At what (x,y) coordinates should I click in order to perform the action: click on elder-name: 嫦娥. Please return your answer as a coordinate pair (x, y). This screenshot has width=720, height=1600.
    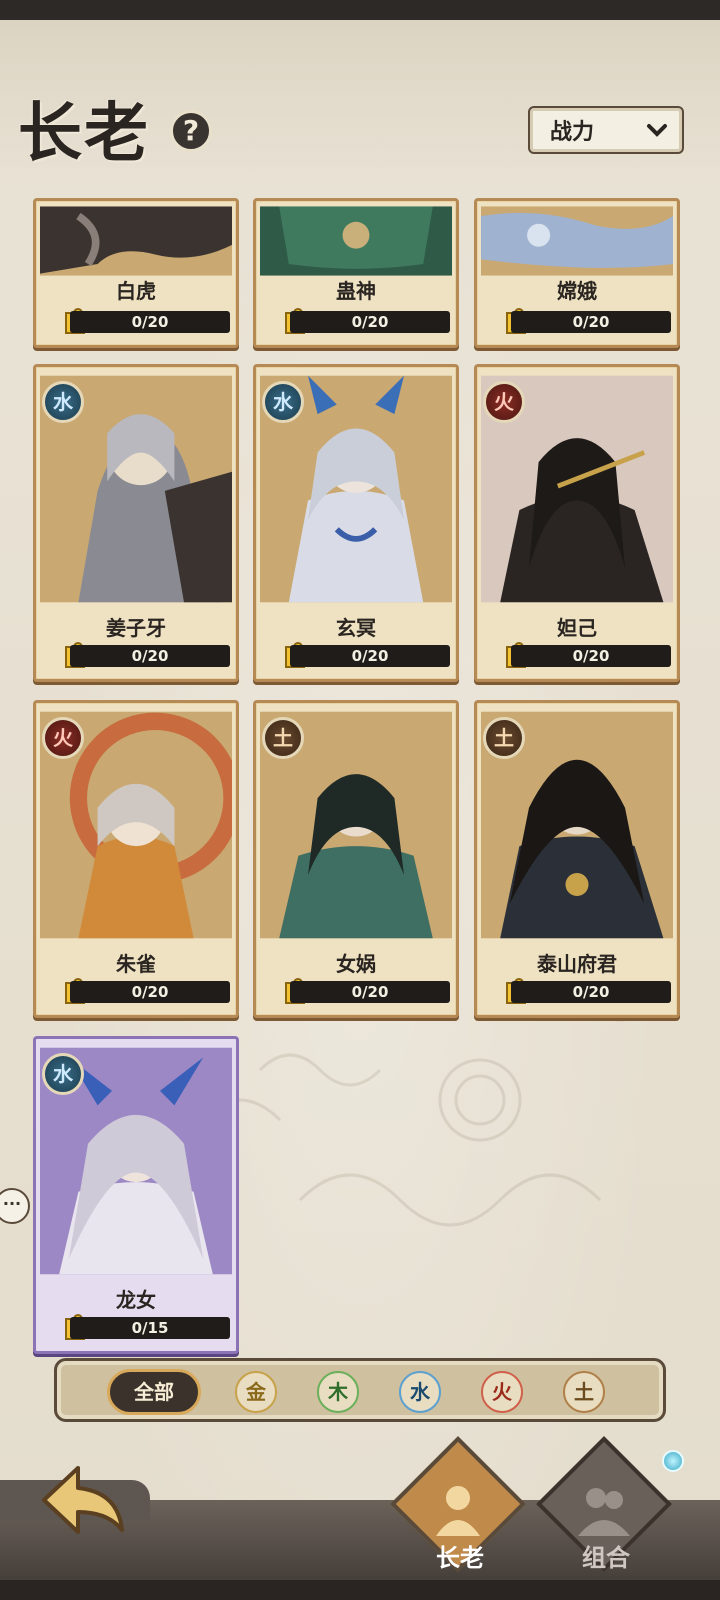
    Looking at the image, I should click on (577, 291).